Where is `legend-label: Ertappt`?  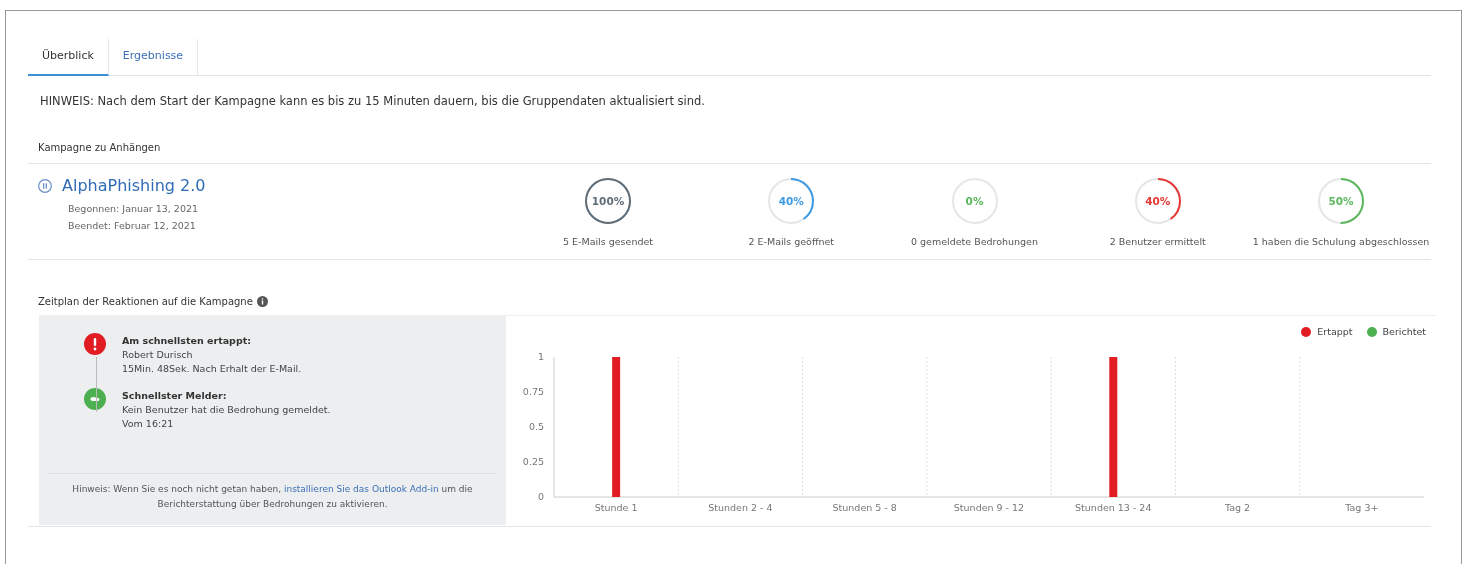
legend-label: Ertappt is located at coordinates (1335, 331).